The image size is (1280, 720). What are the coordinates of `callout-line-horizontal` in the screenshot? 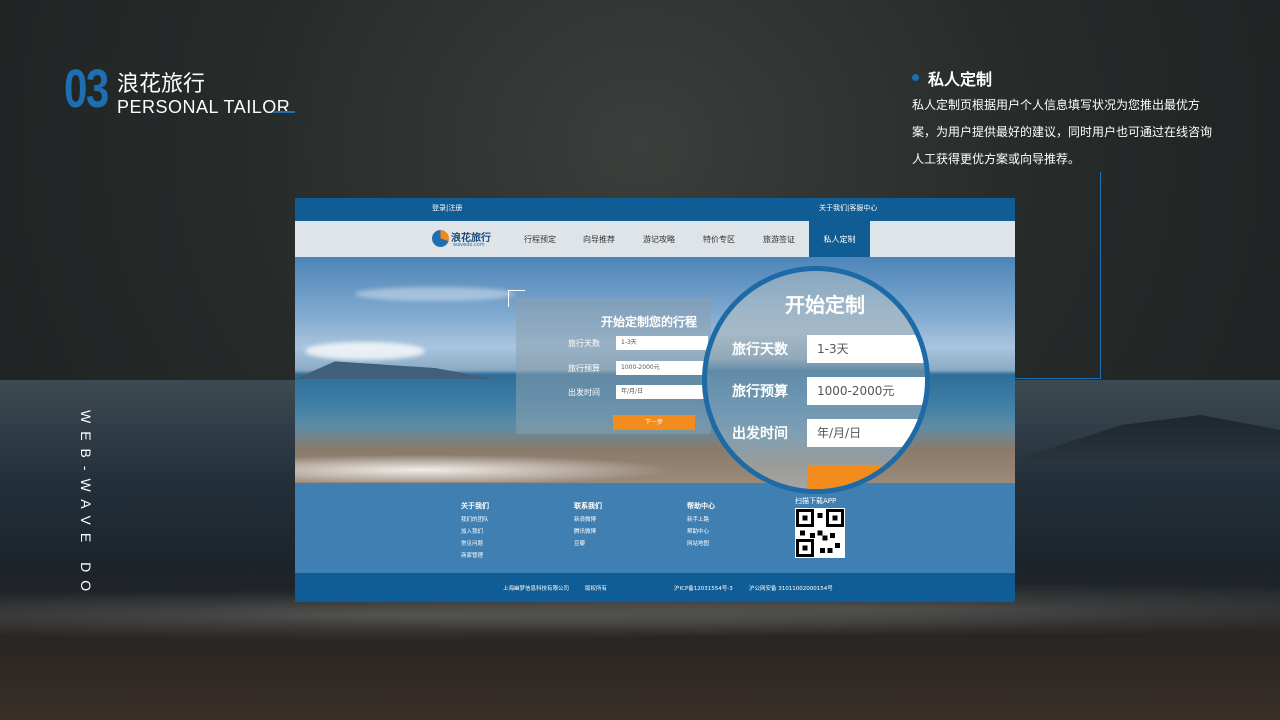 It's located at (1058, 378).